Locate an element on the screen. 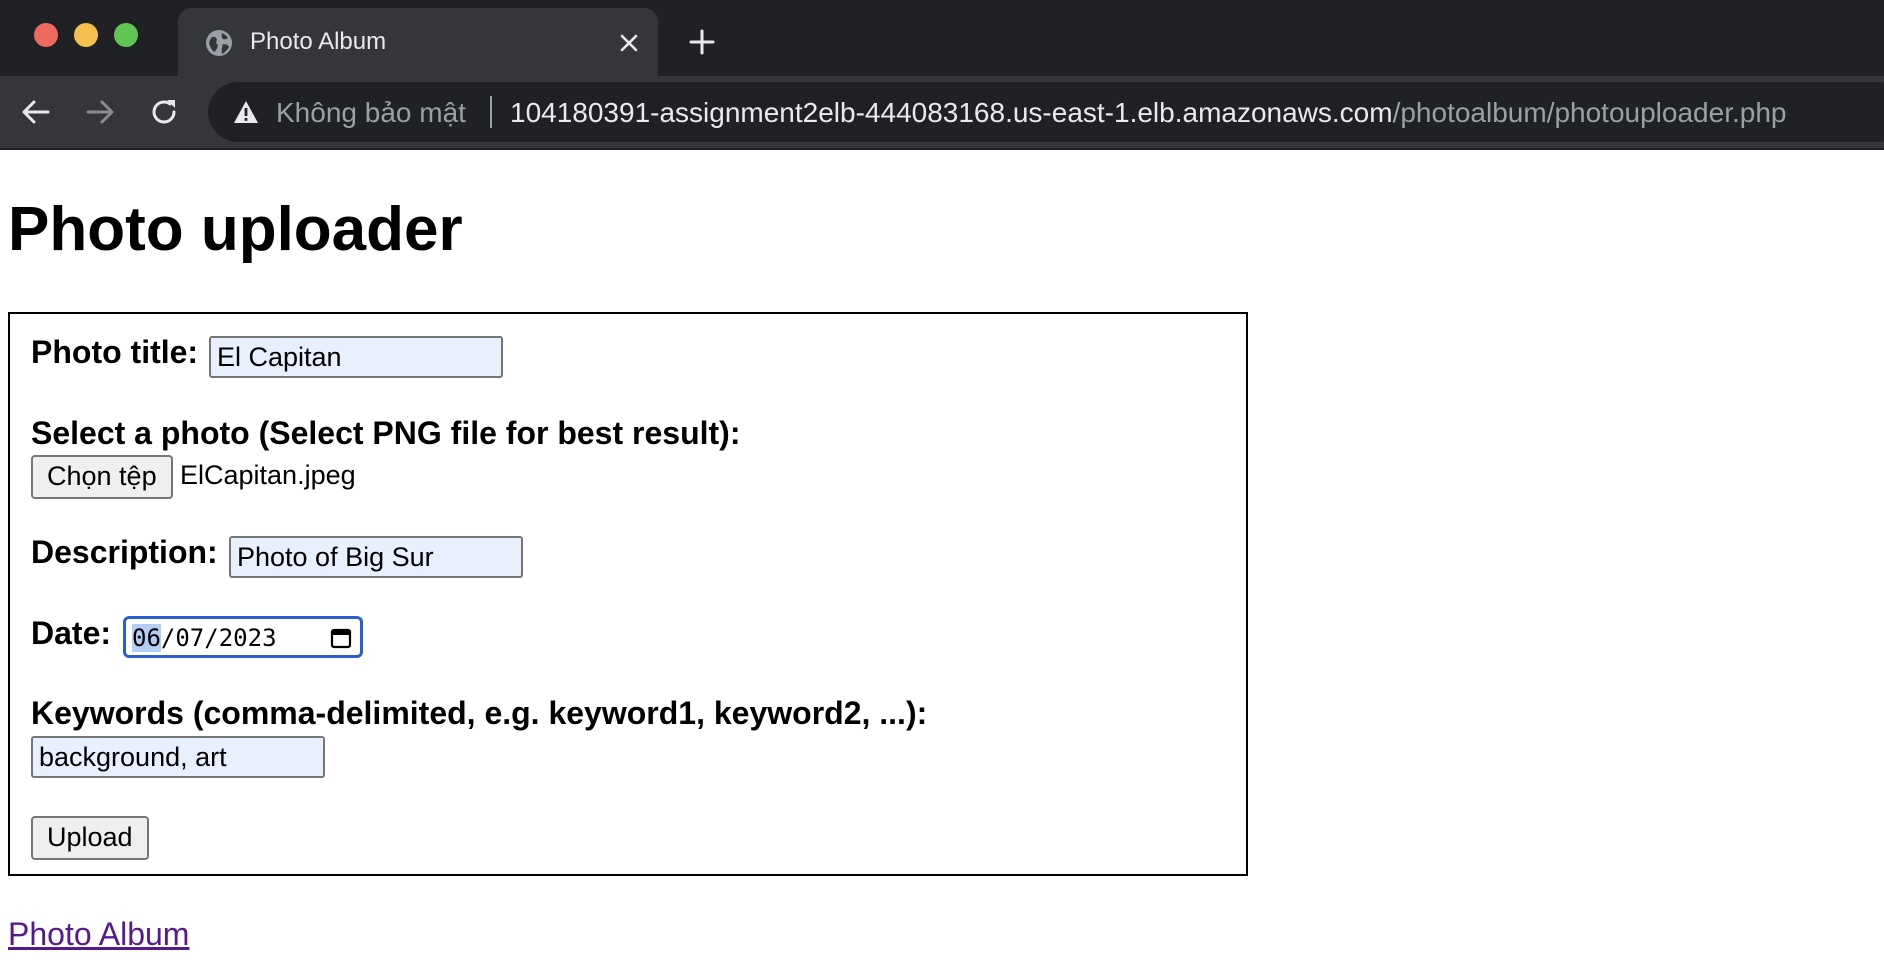 This screenshot has height=970, width=1884. choose-file-button: Chọn tệp is located at coordinates (102, 477).